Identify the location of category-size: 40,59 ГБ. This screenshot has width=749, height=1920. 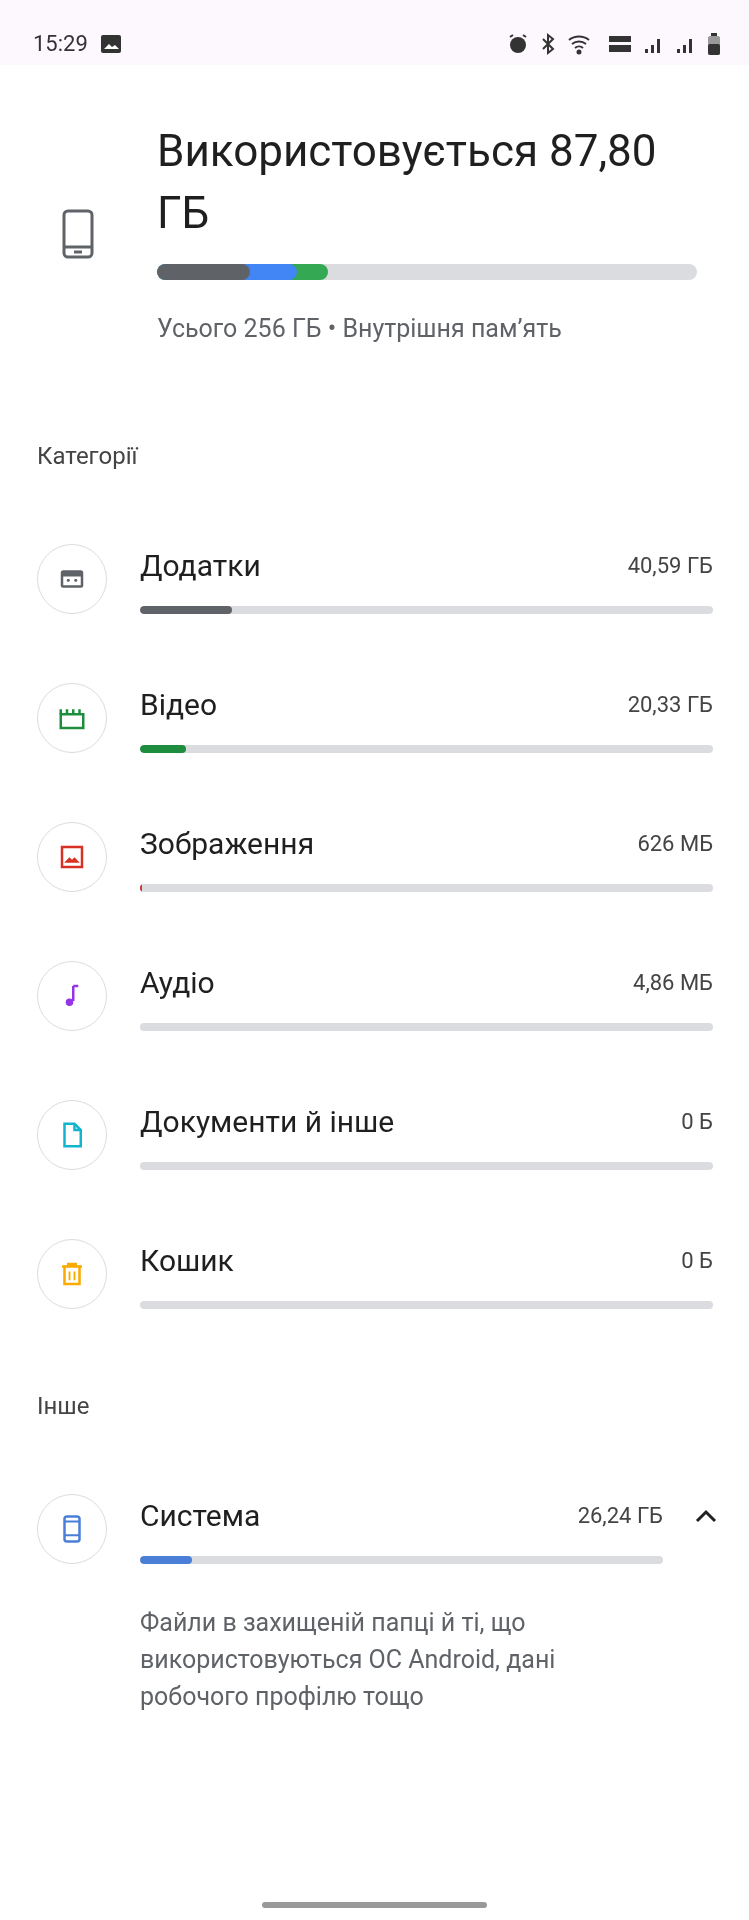
(670, 566).